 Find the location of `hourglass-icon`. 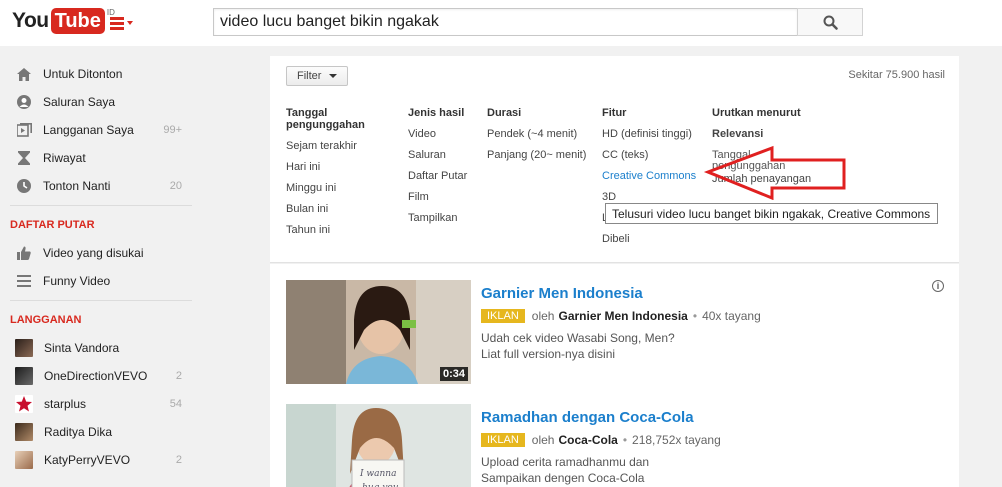

hourglass-icon is located at coordinates (24, 158).